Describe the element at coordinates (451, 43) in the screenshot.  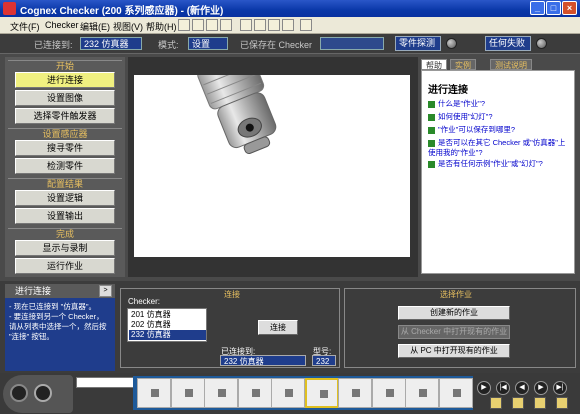
I see `part-detect-led` at that location.